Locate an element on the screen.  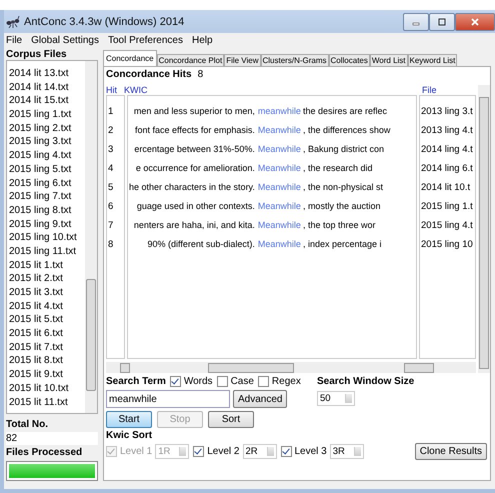
file-name: 2014 ling 4.t is located at coordinates (447, 150).